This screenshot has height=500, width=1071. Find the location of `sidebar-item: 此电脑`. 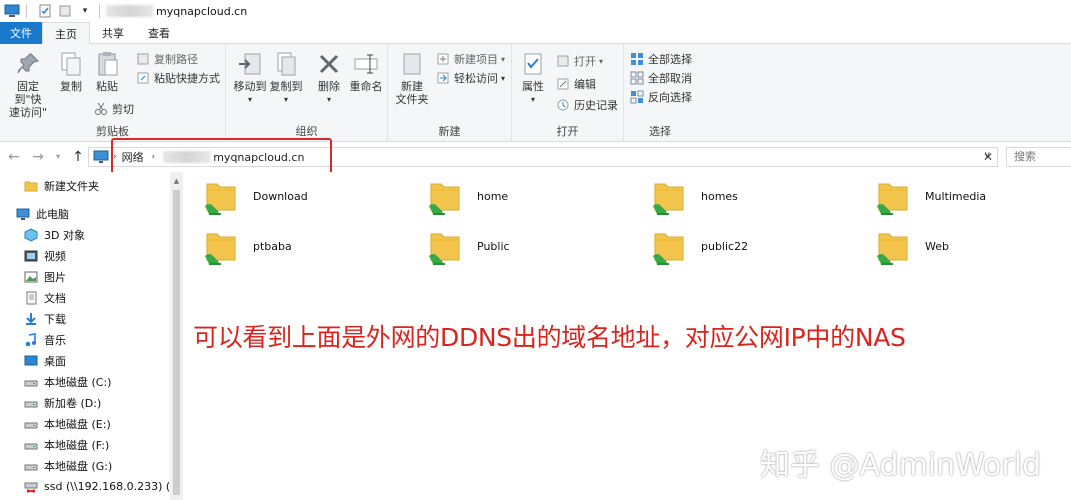

sidebar-item: 此电脑 is located at coordinates (42, 213).